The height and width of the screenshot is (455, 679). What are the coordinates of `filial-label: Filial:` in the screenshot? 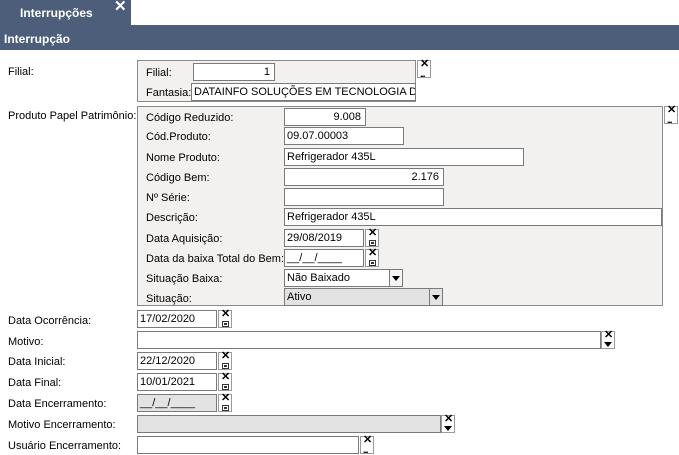 It's located at (159, 73).